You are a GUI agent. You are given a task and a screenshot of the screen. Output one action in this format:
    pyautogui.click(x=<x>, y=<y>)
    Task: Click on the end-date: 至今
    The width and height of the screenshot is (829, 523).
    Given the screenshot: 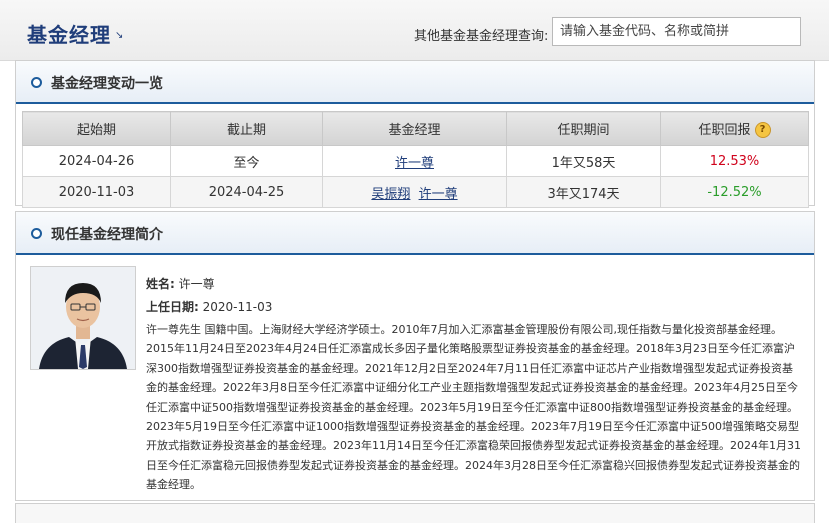 What is the action you would take?
    pyautogui.click(x=246, y=161)
    